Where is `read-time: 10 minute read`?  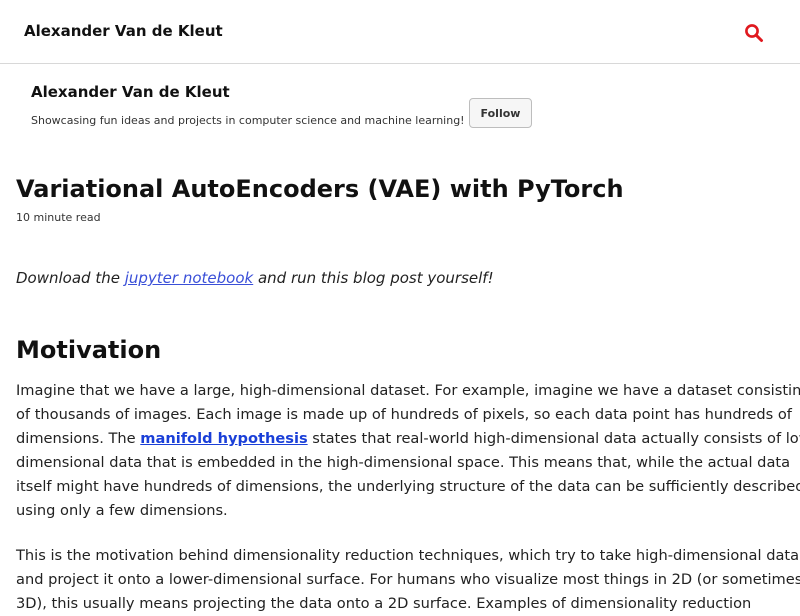
read-time: 10 minute read is located at coordinates (58, 217).